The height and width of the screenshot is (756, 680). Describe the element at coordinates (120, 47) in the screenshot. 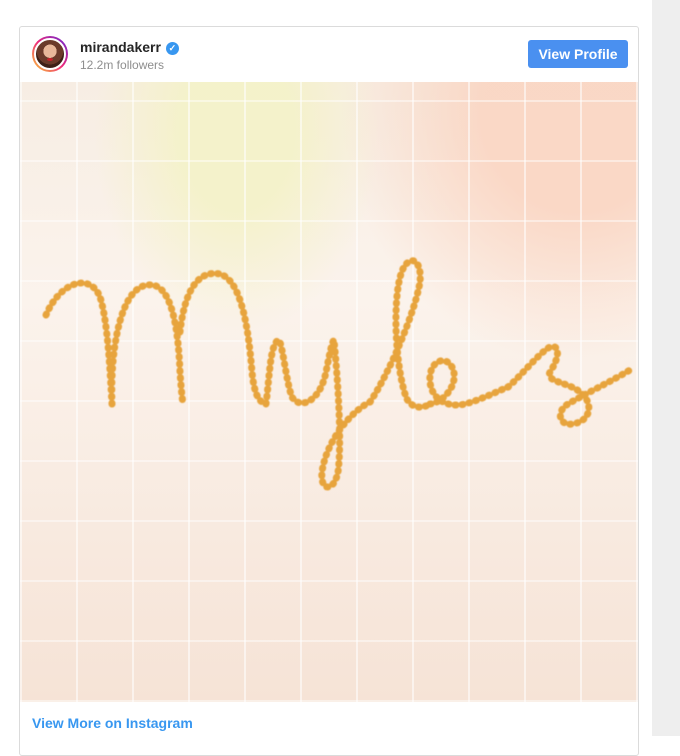

I see `username: mirandakerr` at that location.